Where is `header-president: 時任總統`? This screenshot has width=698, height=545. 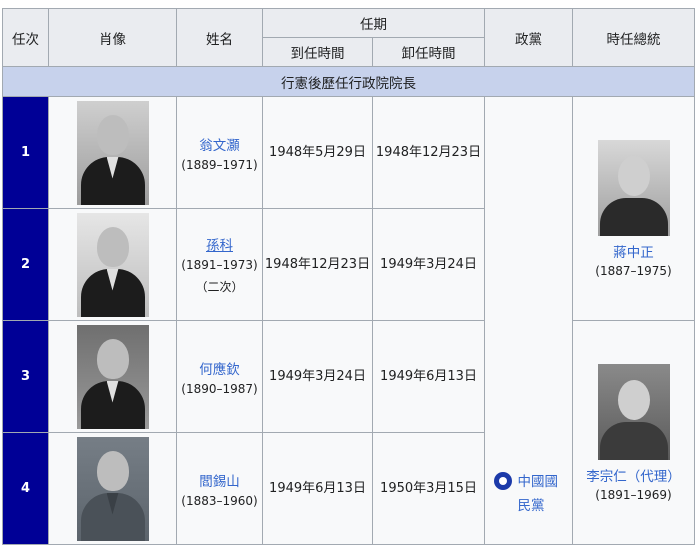
header-president: 時任總統 is located at coordinates (633, 37).